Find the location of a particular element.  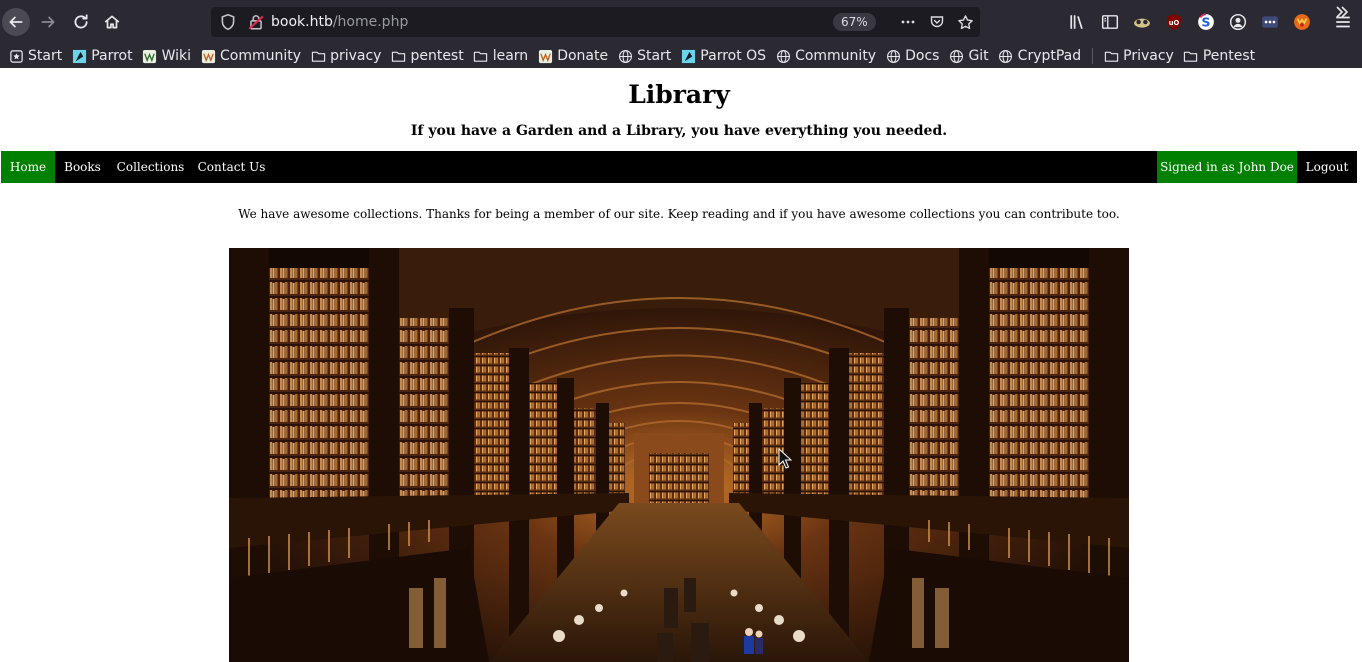

bookmark-item: privacy is located at coordinates (345, 56).